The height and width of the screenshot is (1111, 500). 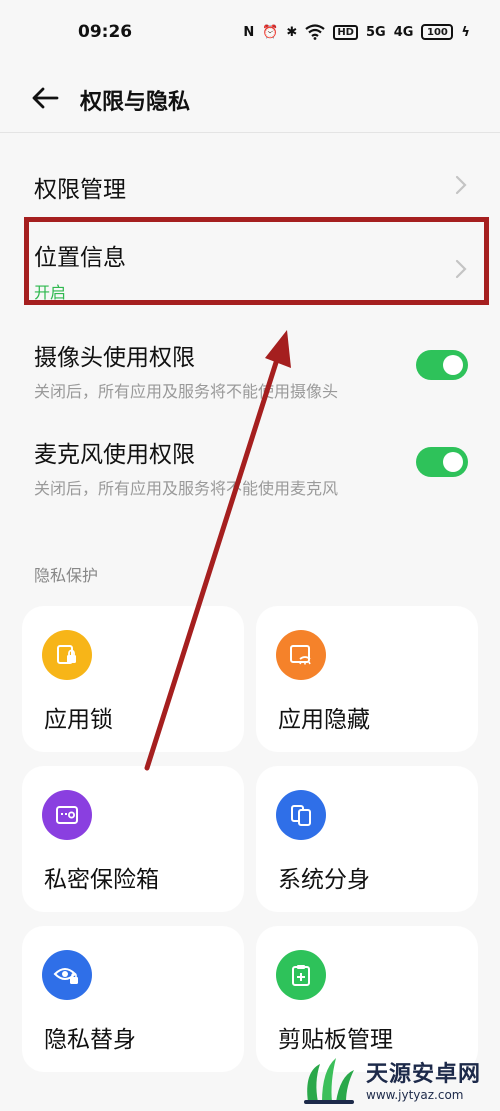 I want to click on camera-permission-row: 摄像头使用权限 关闭后，所有应用及服务将不能使用摄像头, so click(x=250, y=368).